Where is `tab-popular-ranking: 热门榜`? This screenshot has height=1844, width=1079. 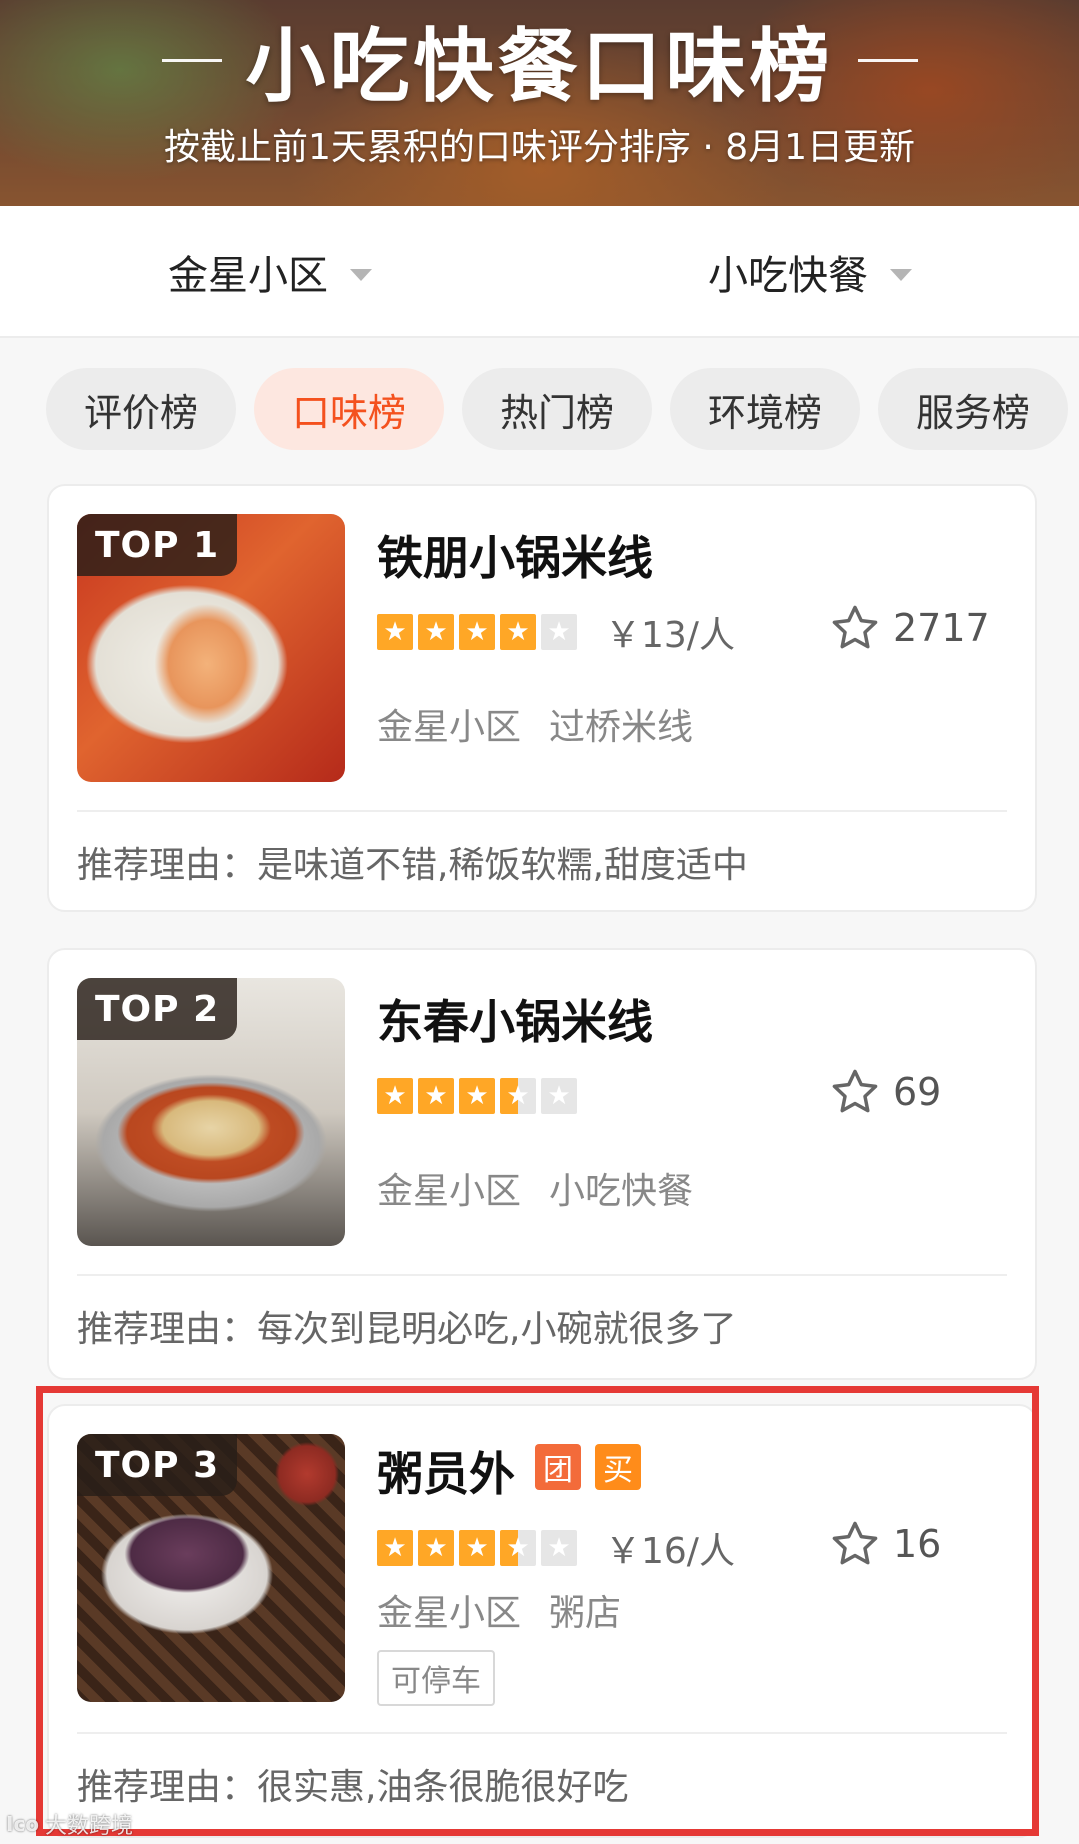 tab-popular-ranking: 热门榜 is located at coordinates (557, 409).